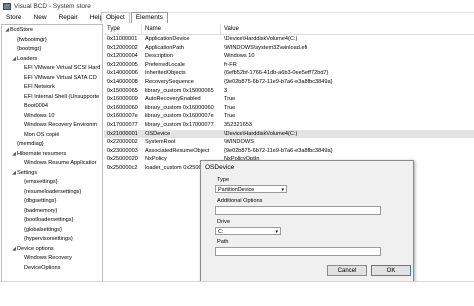  What do you see at coordinates (237, 293) in the screenshot?
I see `status-bar` at bounding box center [237, 293].